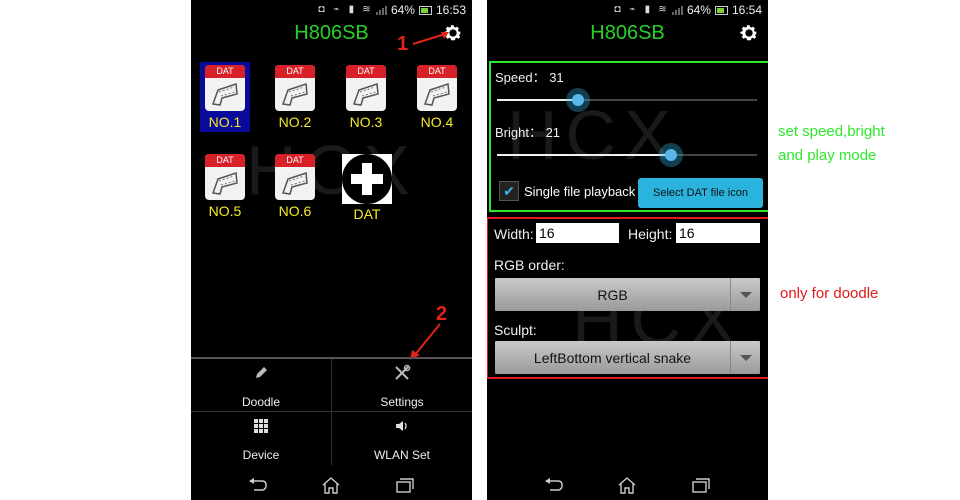 The image size is (960, 500). Describe the element at coordinates (261, 438) in the screenshot. I see `menu-item-device: Device` at that location.